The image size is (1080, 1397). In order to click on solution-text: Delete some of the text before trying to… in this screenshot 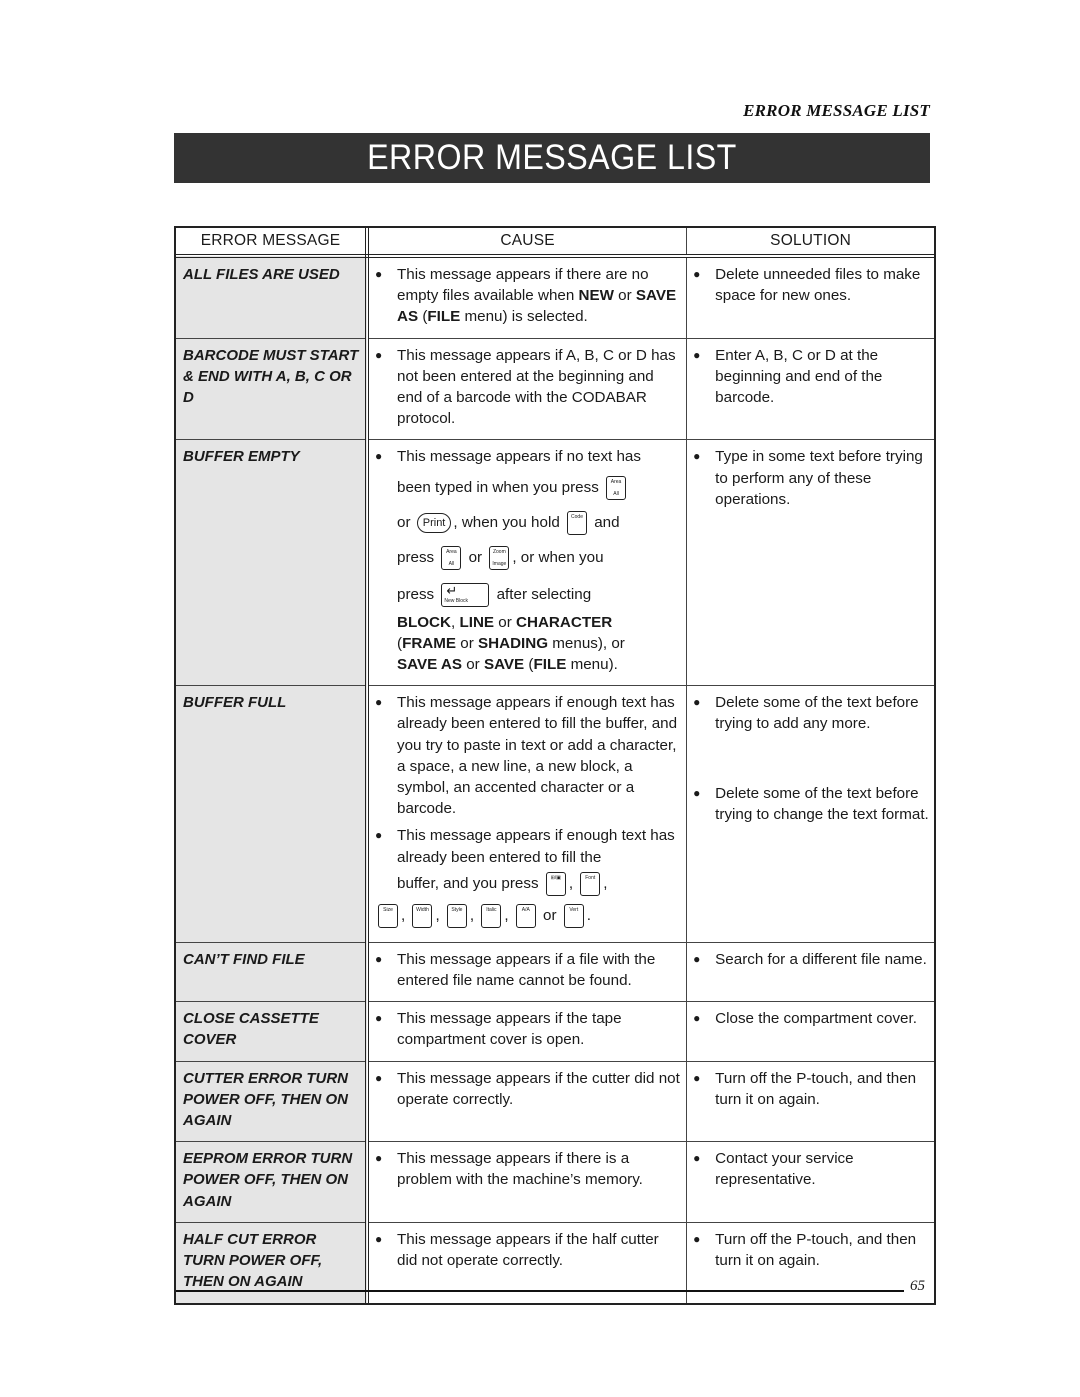, I will do `click(817, 713)`.